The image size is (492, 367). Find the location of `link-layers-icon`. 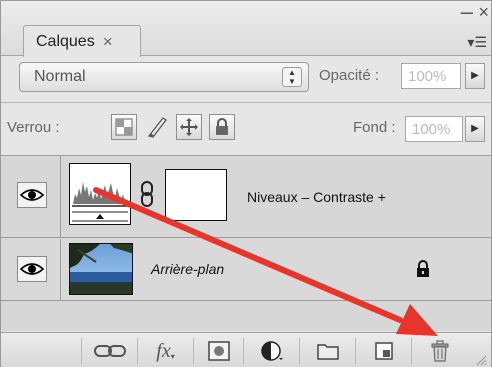

link-layers-icon is located at coordinates (109, 351).